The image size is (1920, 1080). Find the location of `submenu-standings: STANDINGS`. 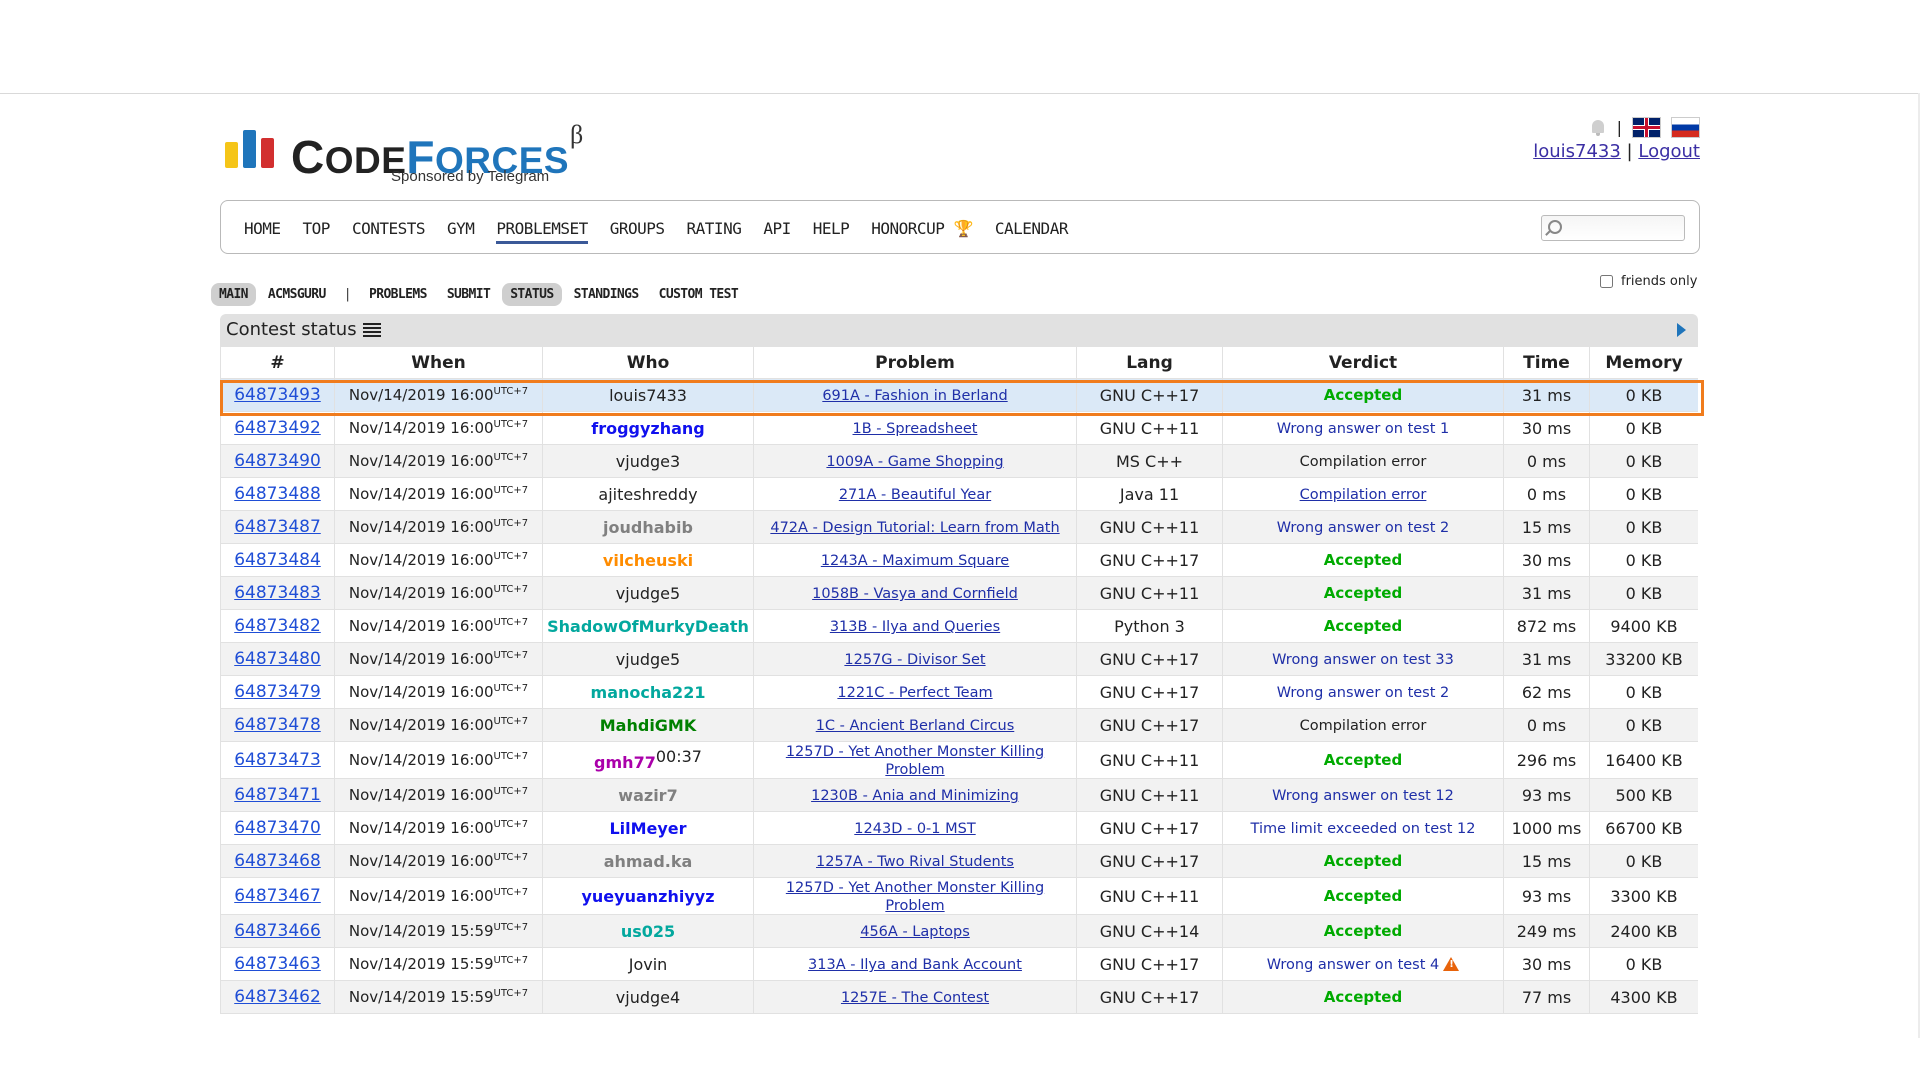

submenu-standings: STANDINGS is located at coordinates (606, 294).